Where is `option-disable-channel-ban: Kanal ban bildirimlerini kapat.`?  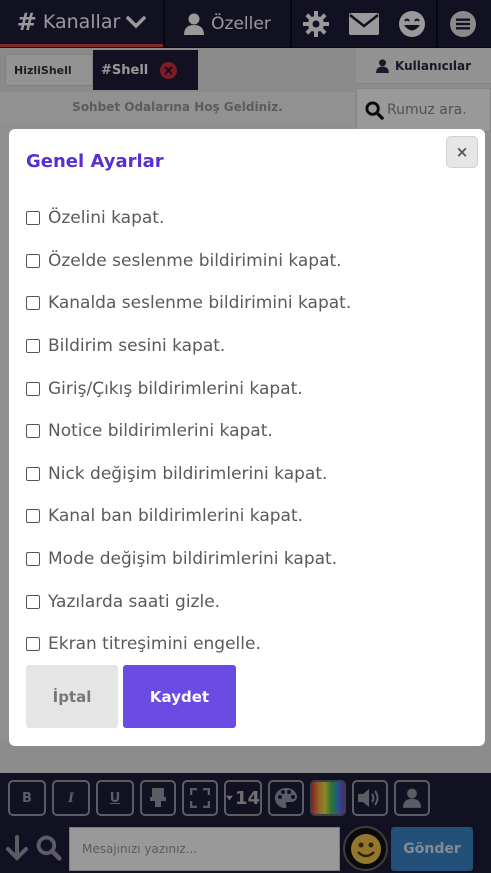 option-disable-channel-ban: Kanal ban bildirimlerini kapat. is located at coordinates (246, 516).